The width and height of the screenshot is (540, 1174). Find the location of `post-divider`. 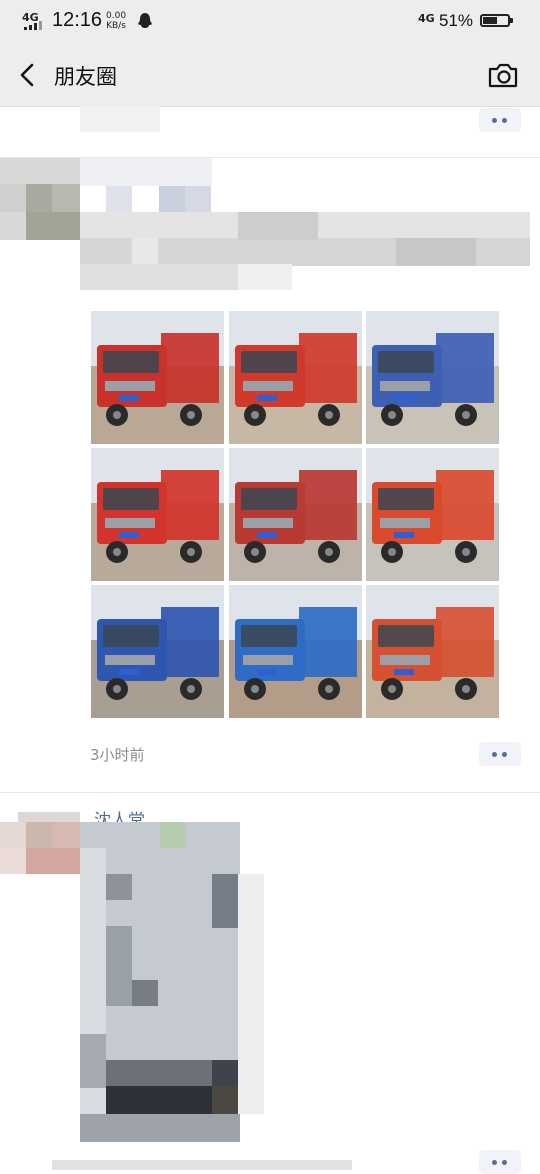

post-divider is located at coordinates (270, 792).